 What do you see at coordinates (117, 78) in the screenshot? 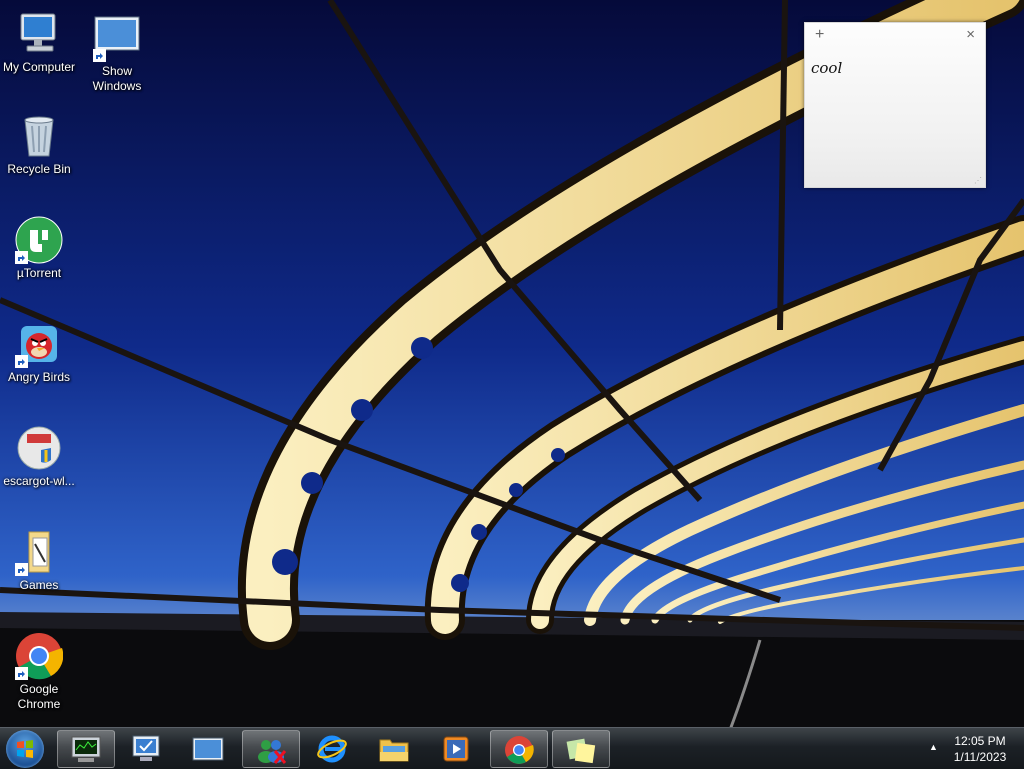
I see `desktop-icon-label: Show Windows` at bounding box center [117, 78].